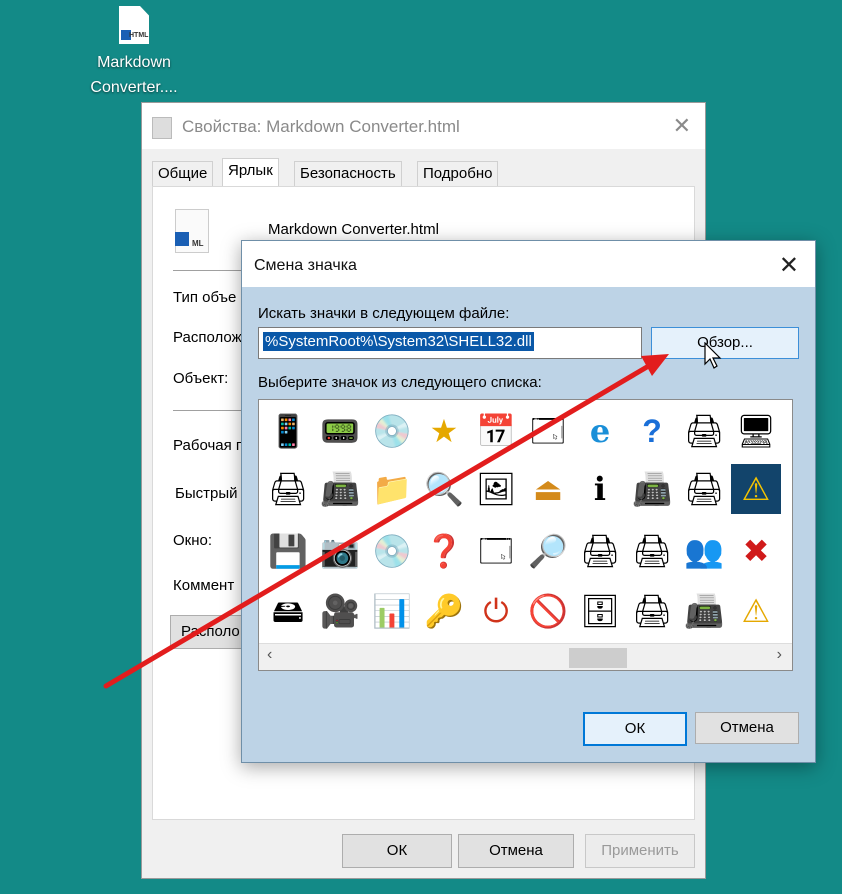  What do you see at coordinates (600, 431) in the screenshot?
I see `internet-explorer-icon: e` at bounding box center [600, 431].